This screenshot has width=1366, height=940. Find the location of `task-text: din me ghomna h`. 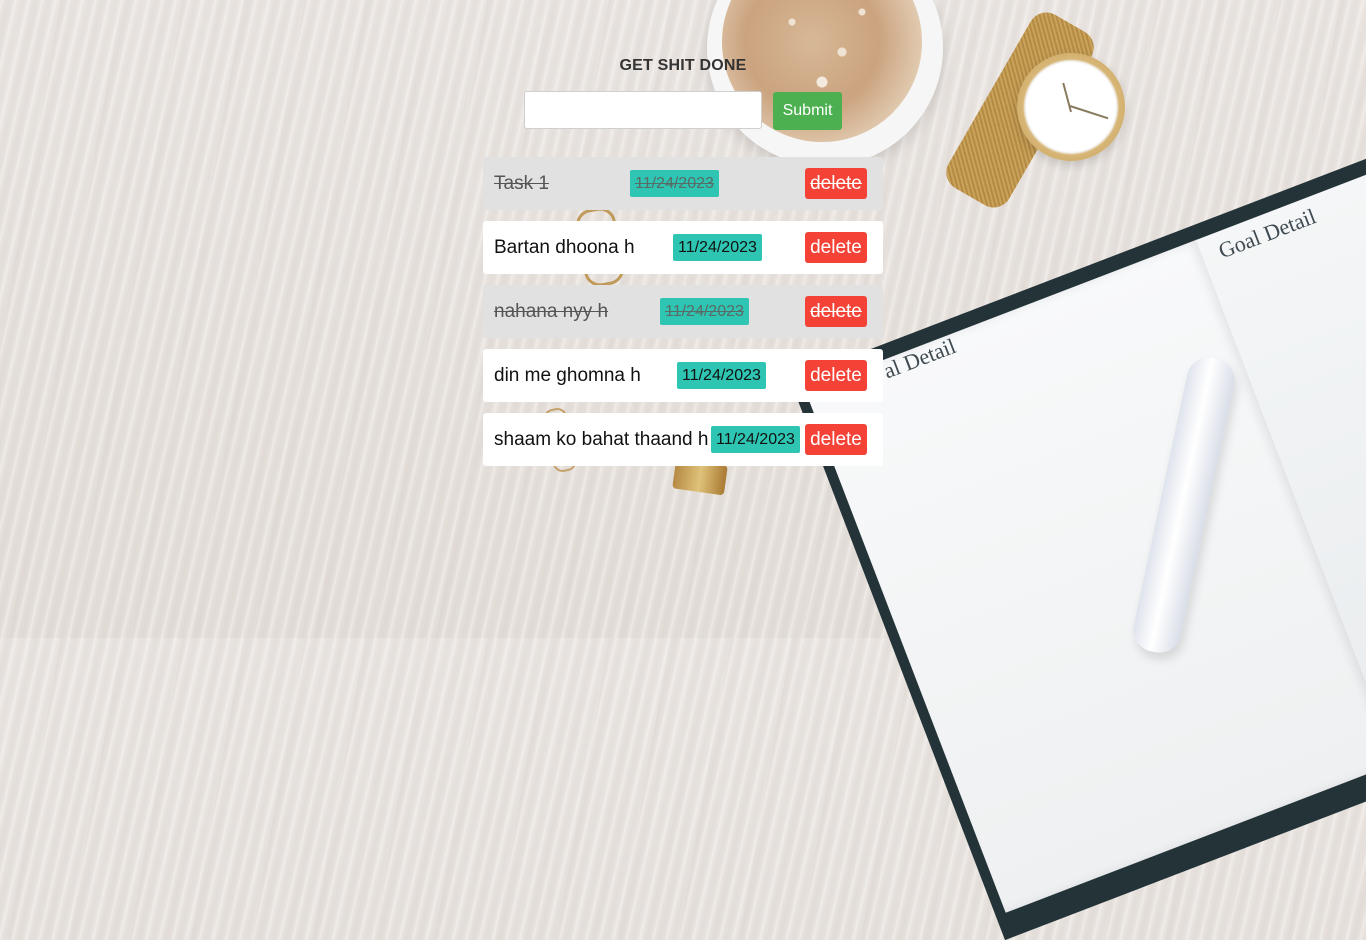

task-text: din me ghomna h is located at coordinates (567, 375).